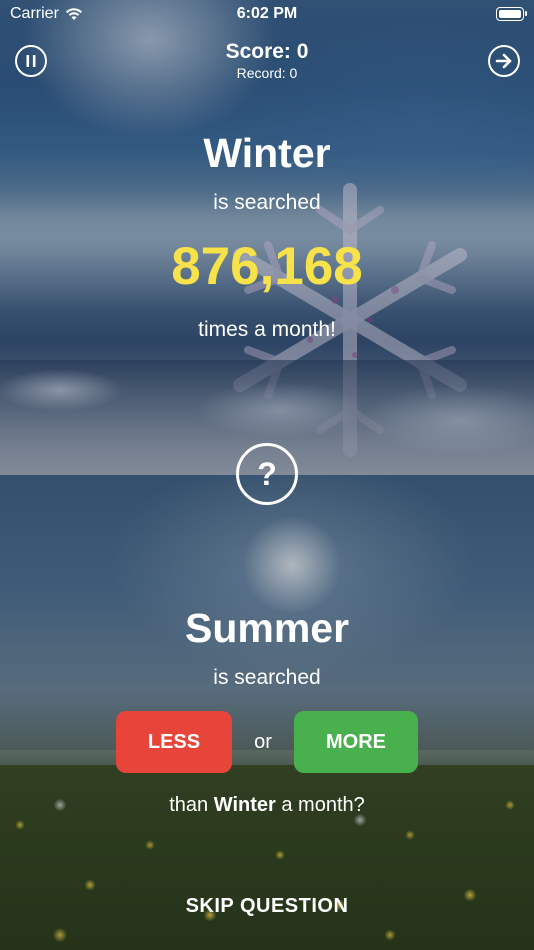 The image size is (534, 950). What do you see at coordinates (511, 14) in the screenshot?
I see `battery-icon` at bounding box center [511, 14].